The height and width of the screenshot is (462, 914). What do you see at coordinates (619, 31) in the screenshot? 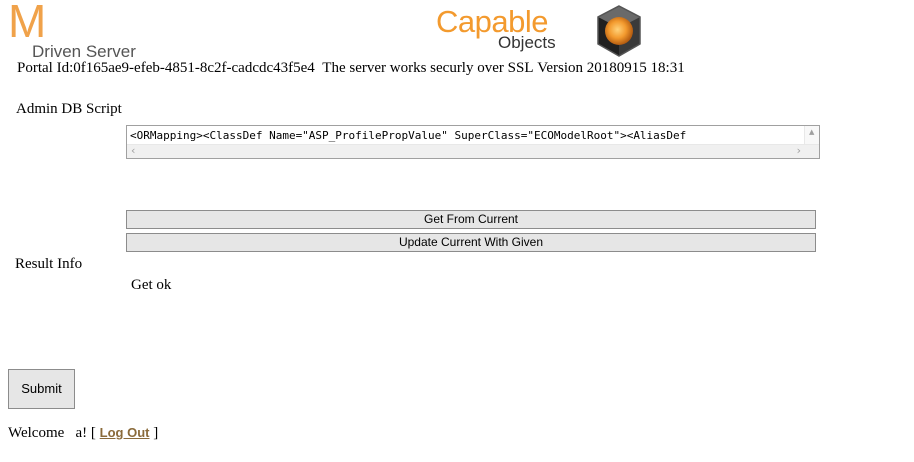
I see `cube-logo-icon` at bounding box center [619, 31].